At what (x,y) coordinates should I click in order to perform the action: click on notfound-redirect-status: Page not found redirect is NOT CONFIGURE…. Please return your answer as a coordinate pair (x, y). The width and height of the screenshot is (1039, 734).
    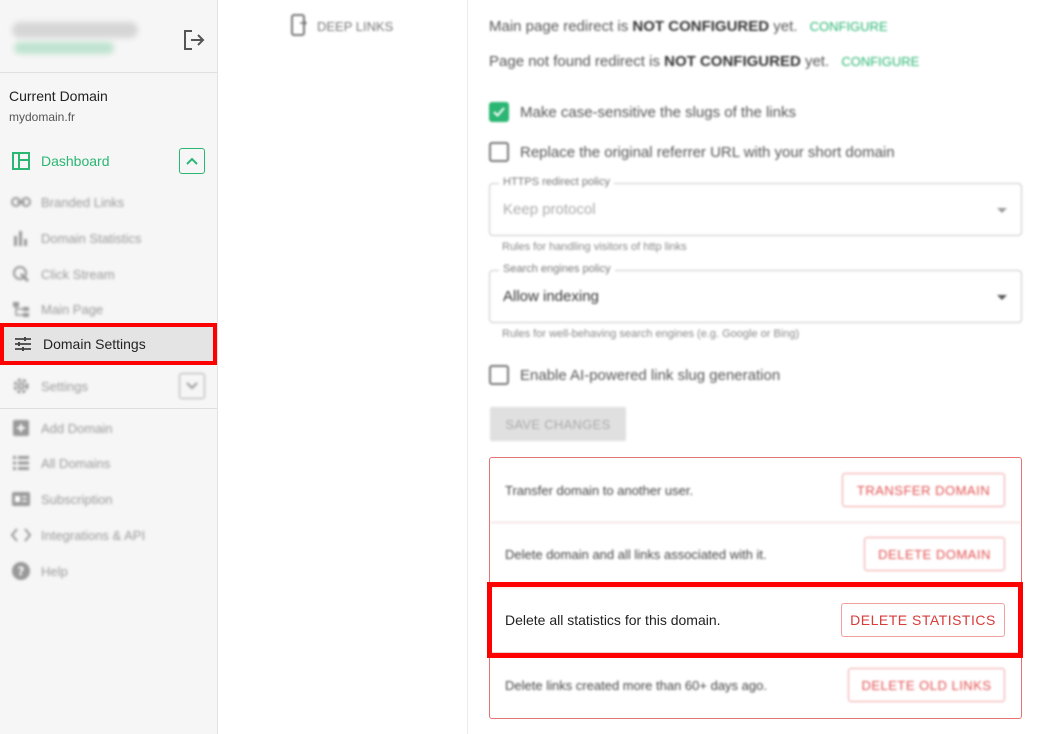
    Looking at the image, I should click on (704, 61).